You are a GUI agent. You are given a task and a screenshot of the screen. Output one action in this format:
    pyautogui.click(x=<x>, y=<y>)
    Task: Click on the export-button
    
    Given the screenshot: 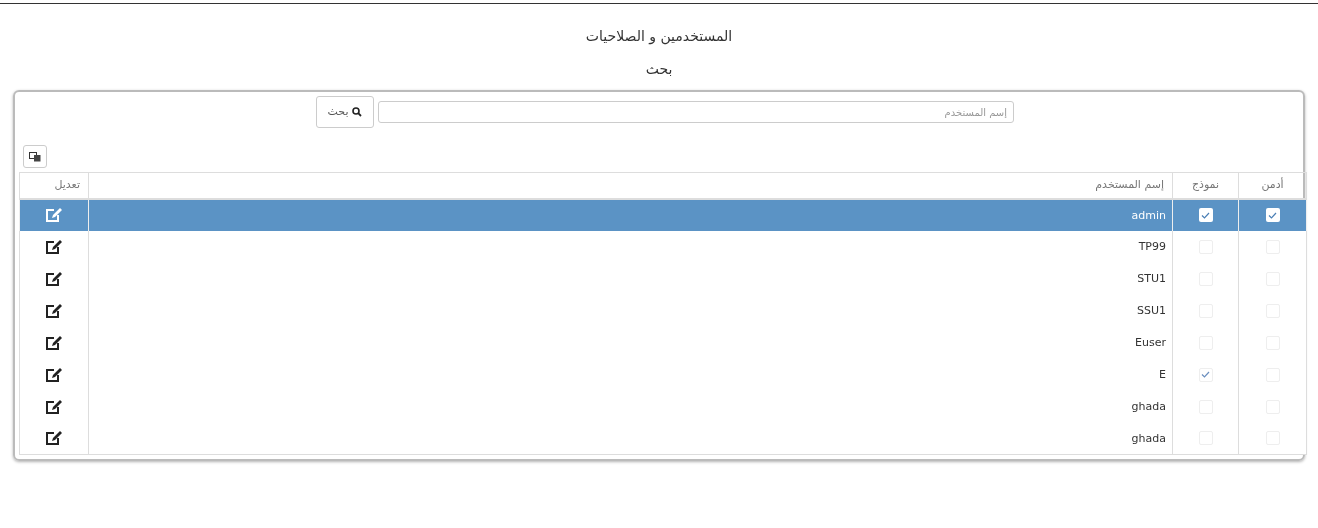 What is the action you would take?
    pyautogui.click(x=35, y=156)
    